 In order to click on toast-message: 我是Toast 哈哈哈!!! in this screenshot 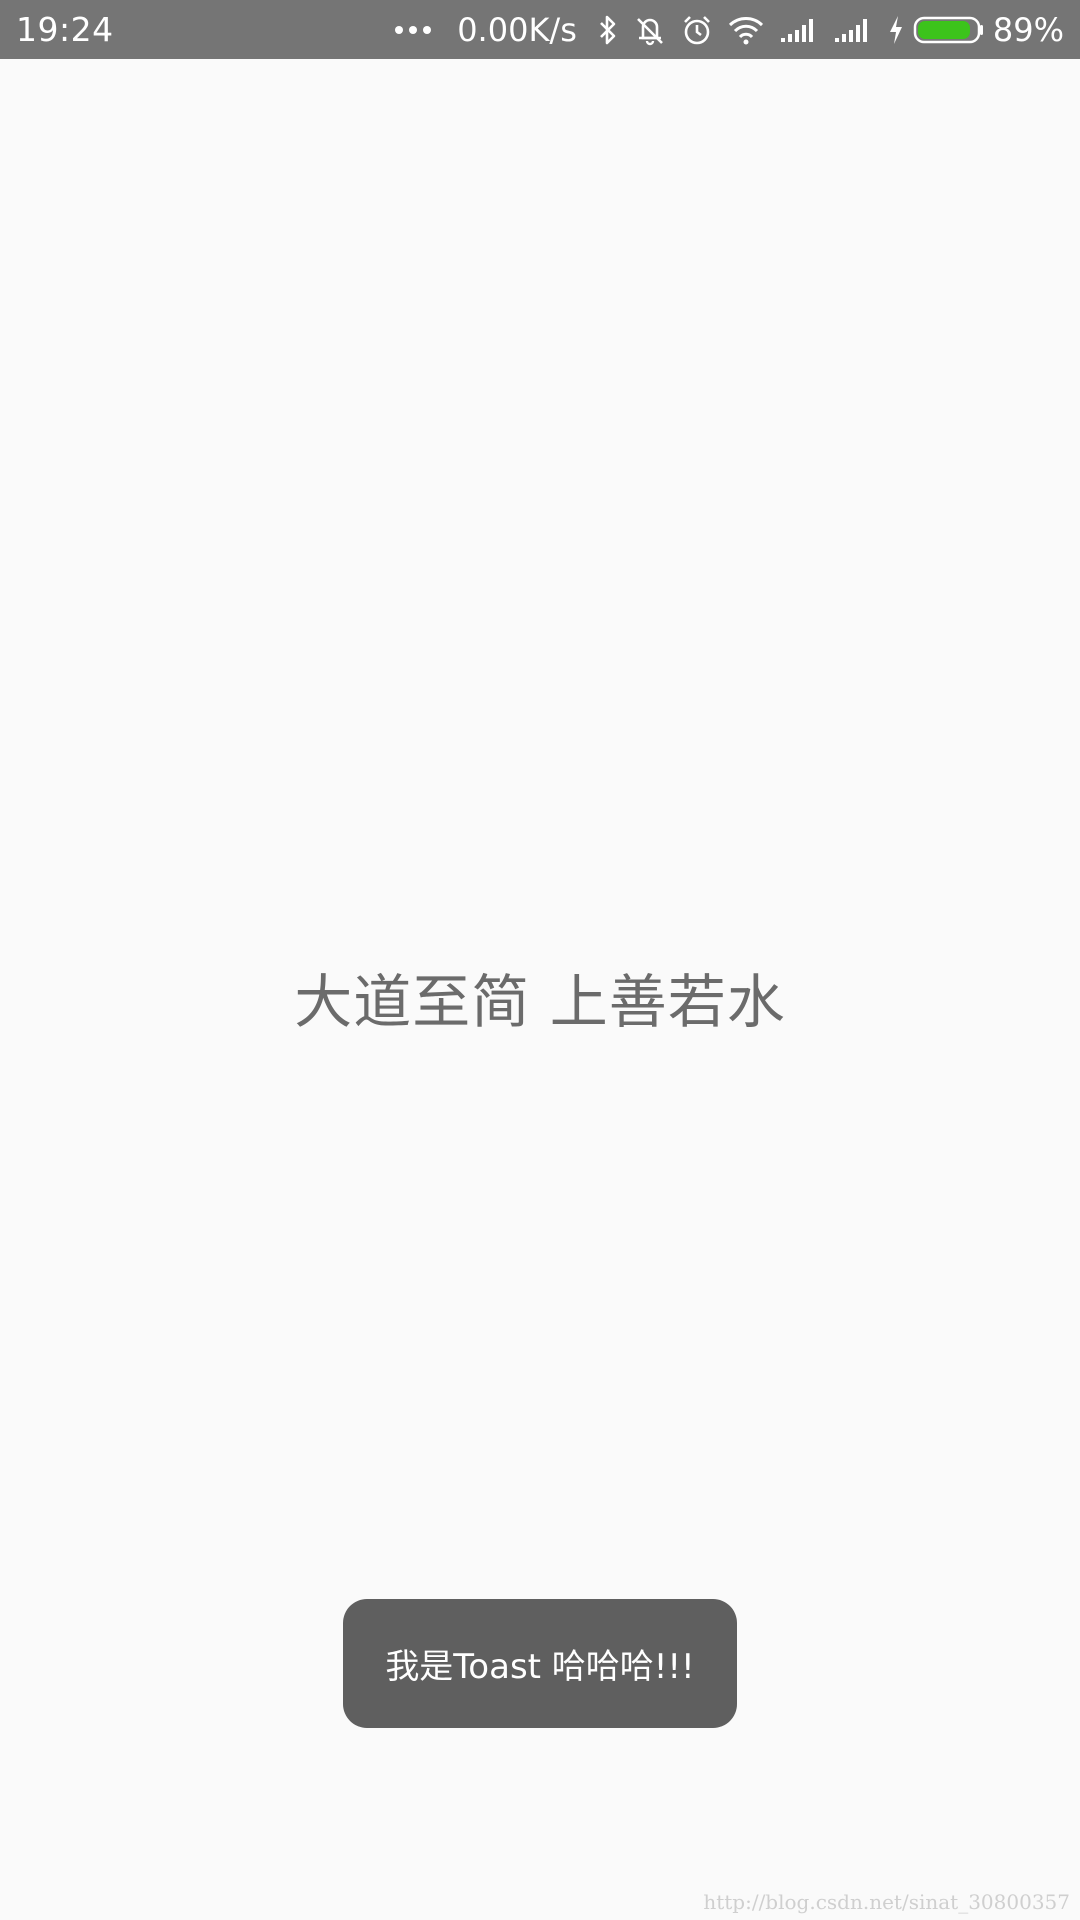, I will do `click(540, 1663)`.